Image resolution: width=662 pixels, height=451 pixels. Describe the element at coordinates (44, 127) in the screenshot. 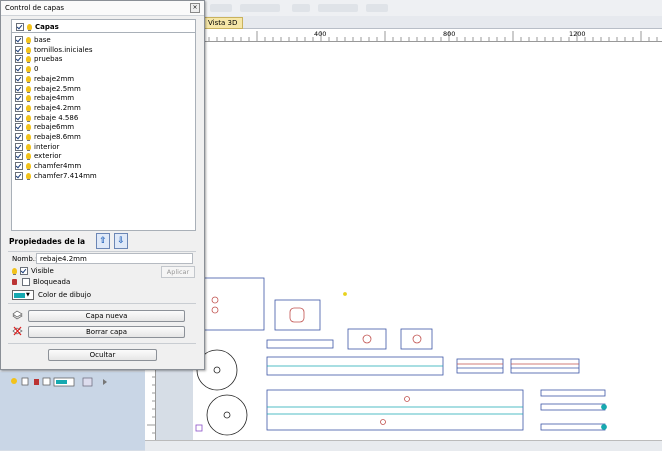

I see `layer-row: rebaje6mm` at that location.